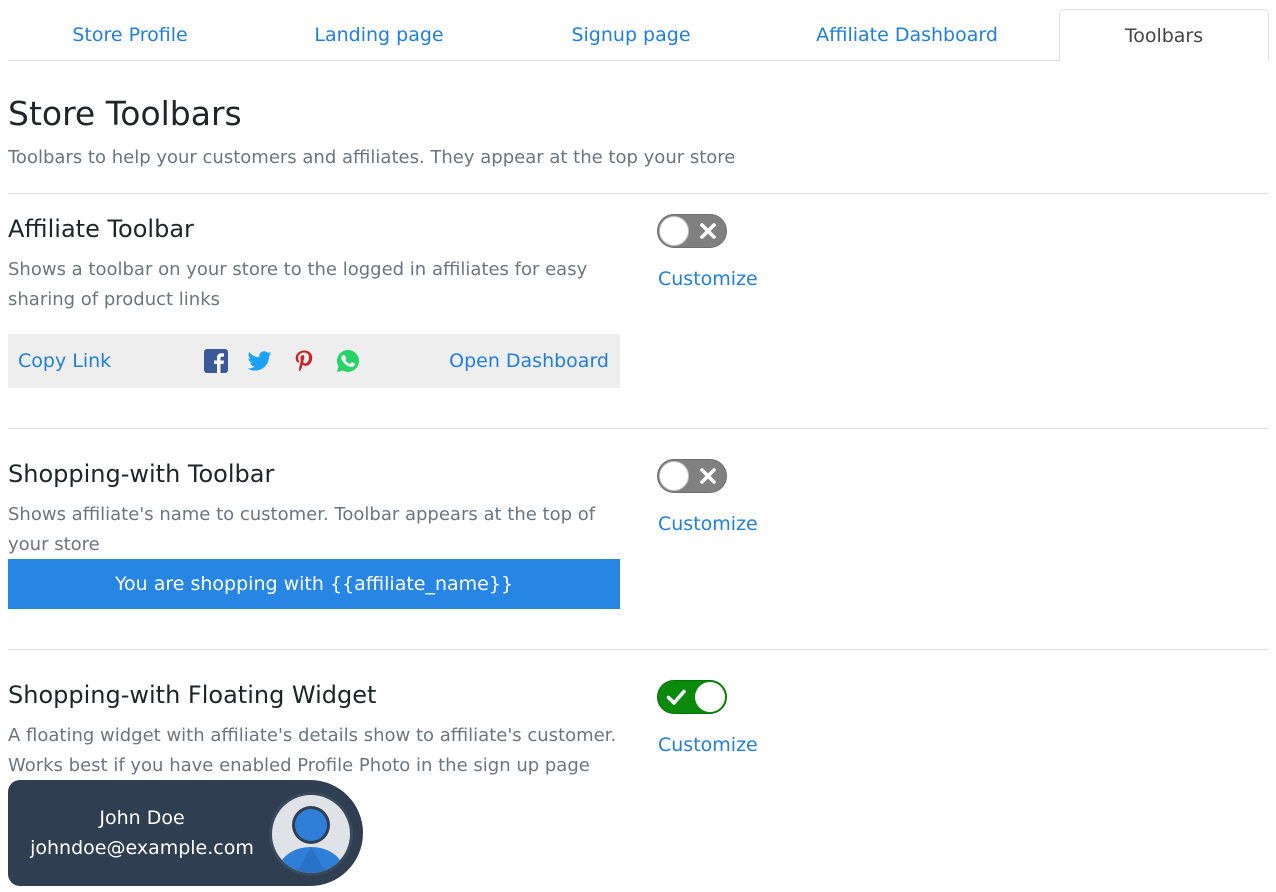  I want to click on open-dashboard-button: Open Dashboard, so click(529, 361).